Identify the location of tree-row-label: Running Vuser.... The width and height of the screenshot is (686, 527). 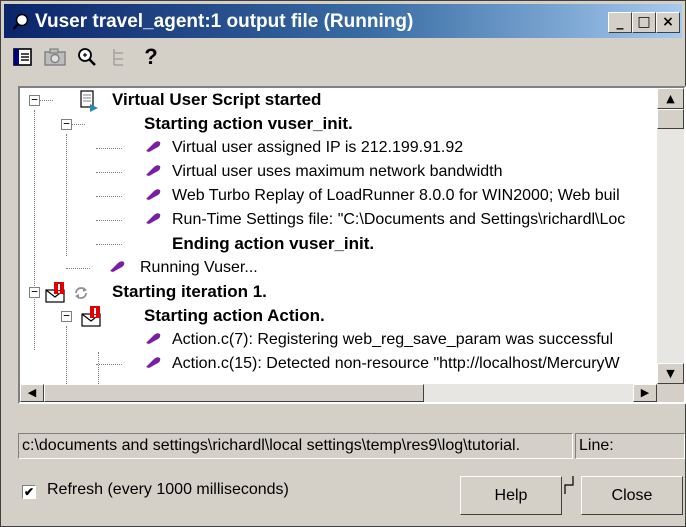
(199, 268).